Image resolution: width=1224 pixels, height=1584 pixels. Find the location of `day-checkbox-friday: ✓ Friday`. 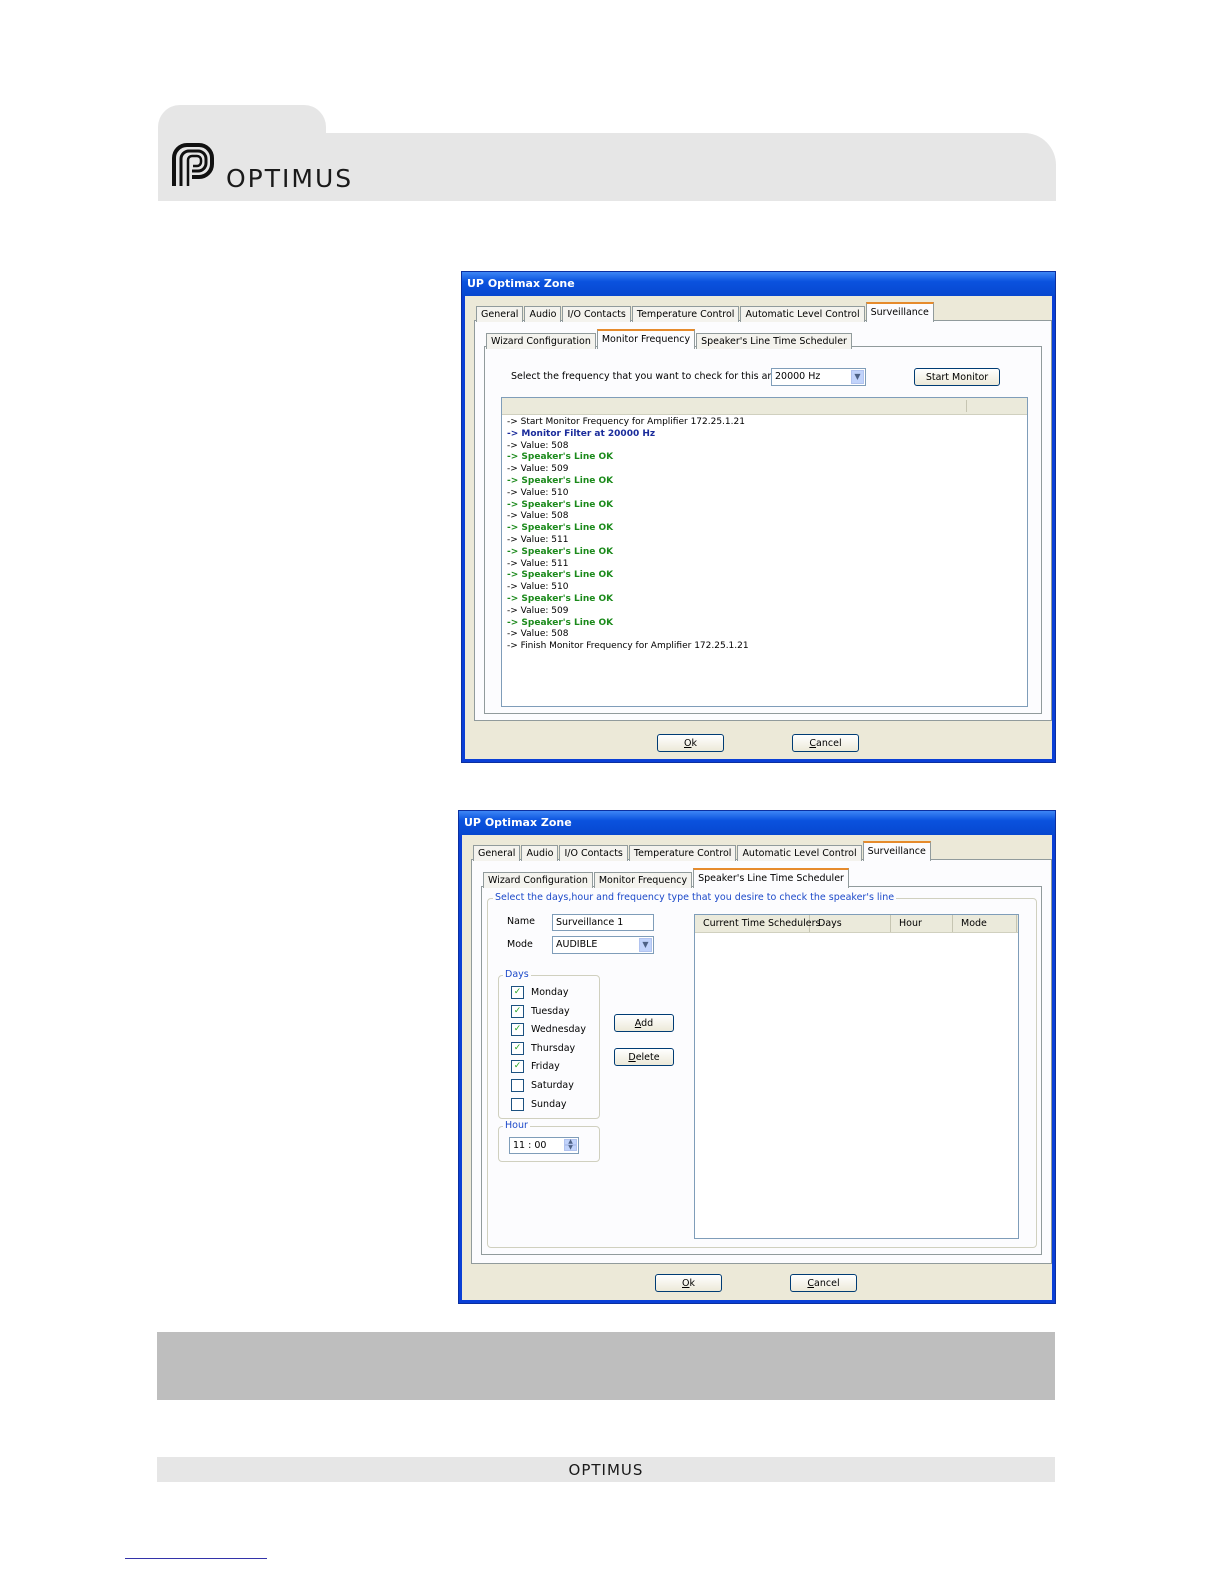

day-checkbox-friday: ✓ Friday is located at coordinates (535, 1067).